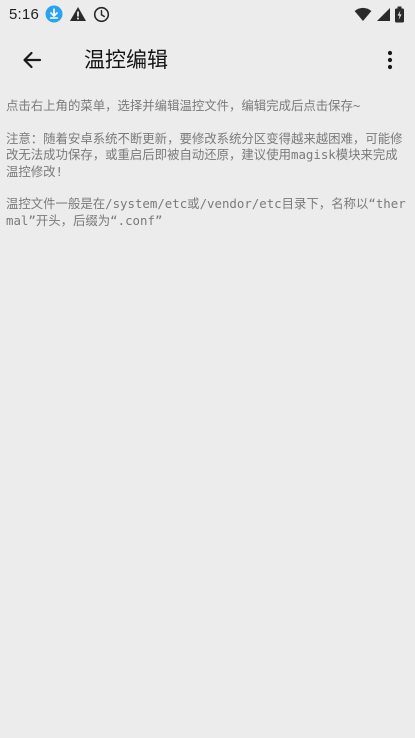  Describe the element at coordinates (78, 14) in the screenshot. I see `warning-icon` at that location.